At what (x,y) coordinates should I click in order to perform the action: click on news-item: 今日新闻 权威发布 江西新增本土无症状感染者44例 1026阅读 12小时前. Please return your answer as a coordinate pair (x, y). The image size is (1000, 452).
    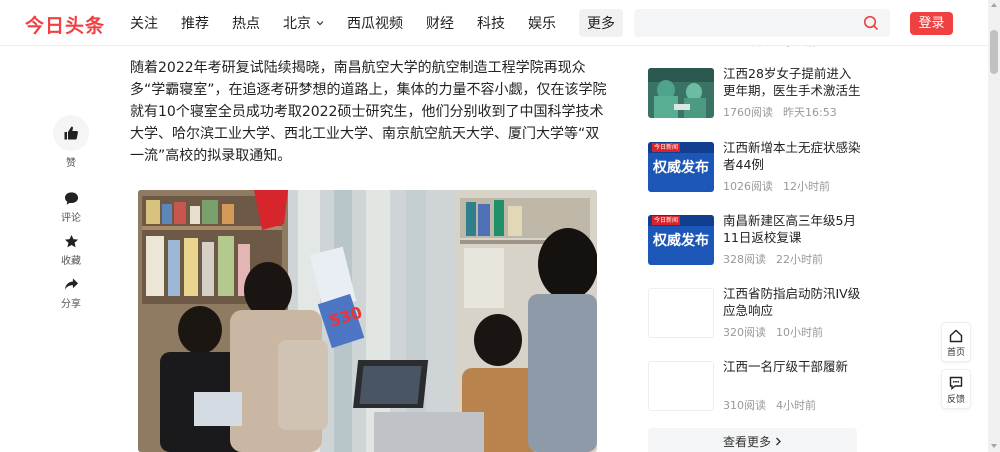
    Looking at the image, I should click on (754, 171).